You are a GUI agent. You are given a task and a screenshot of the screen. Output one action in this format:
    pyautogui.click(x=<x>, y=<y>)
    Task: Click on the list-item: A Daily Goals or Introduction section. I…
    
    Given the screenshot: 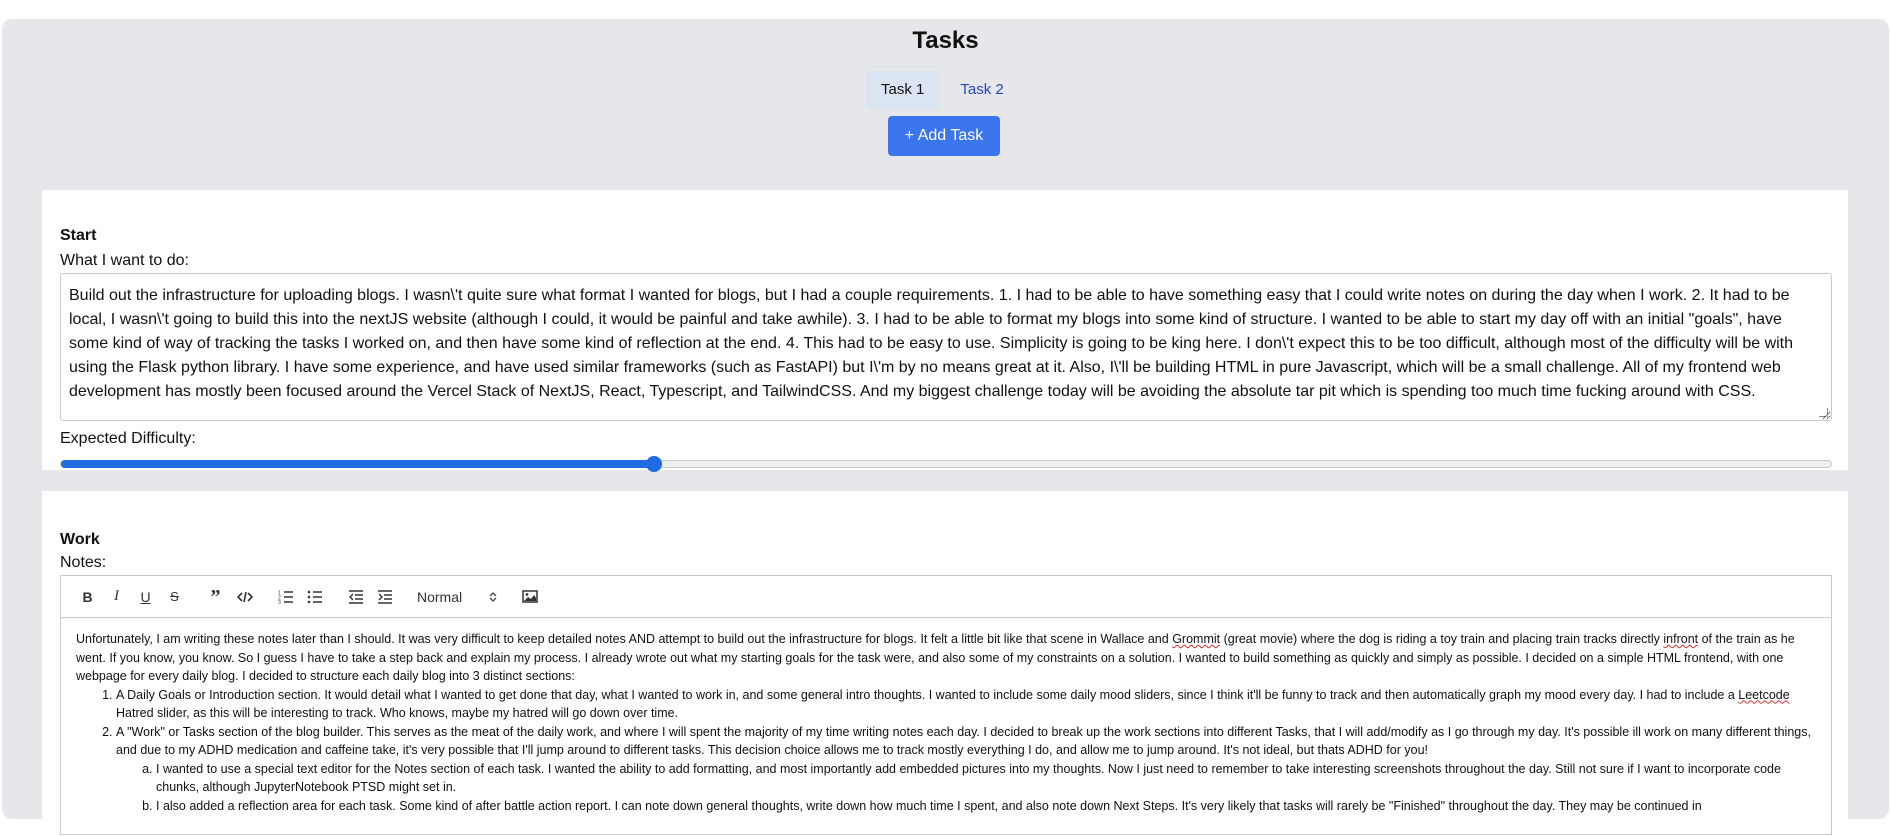 What is the action you would take?
    pyautogui.click(x=966, y=704)
    